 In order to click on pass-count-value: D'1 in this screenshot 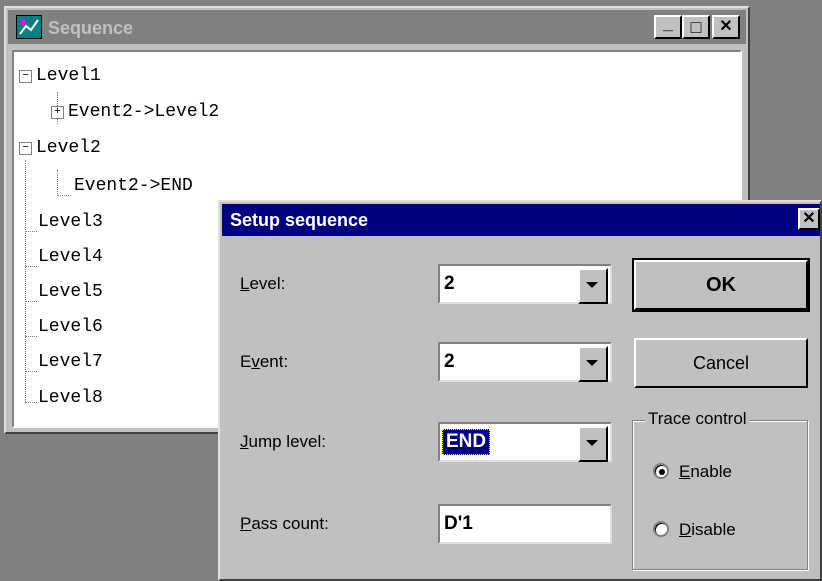, I will do `click(458, 523)`.